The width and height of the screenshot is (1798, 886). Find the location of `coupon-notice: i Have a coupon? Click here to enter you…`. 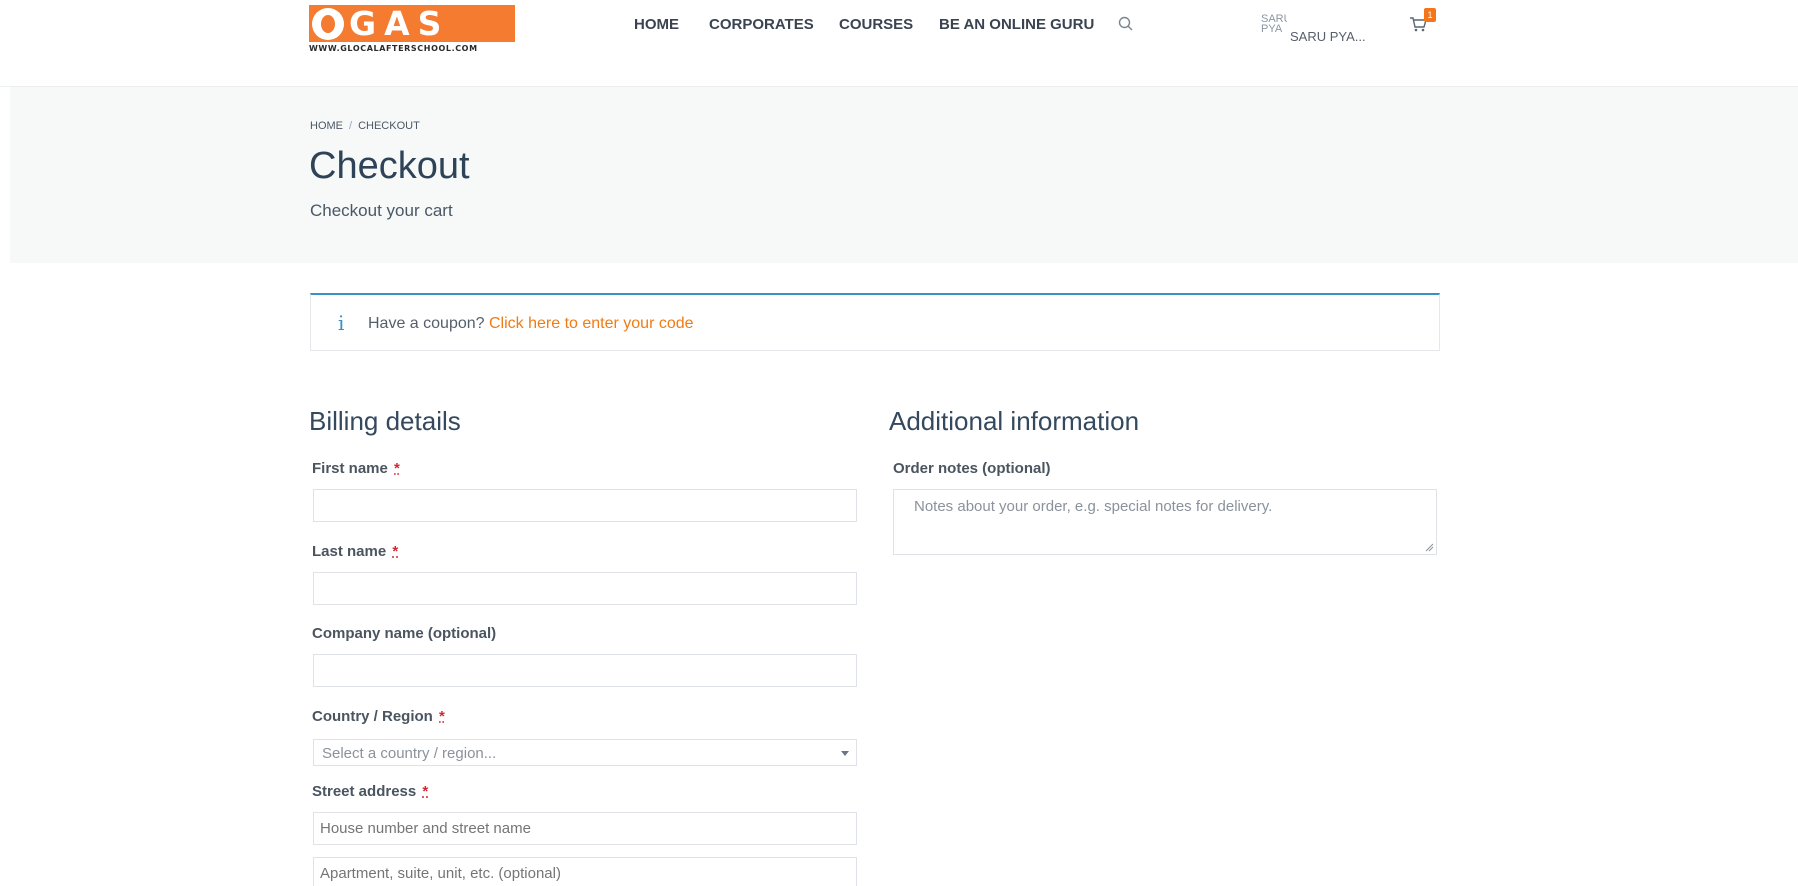

coupon-notice: i Have a coupon? Click here to enter you… is located at coordinates (875, 322).